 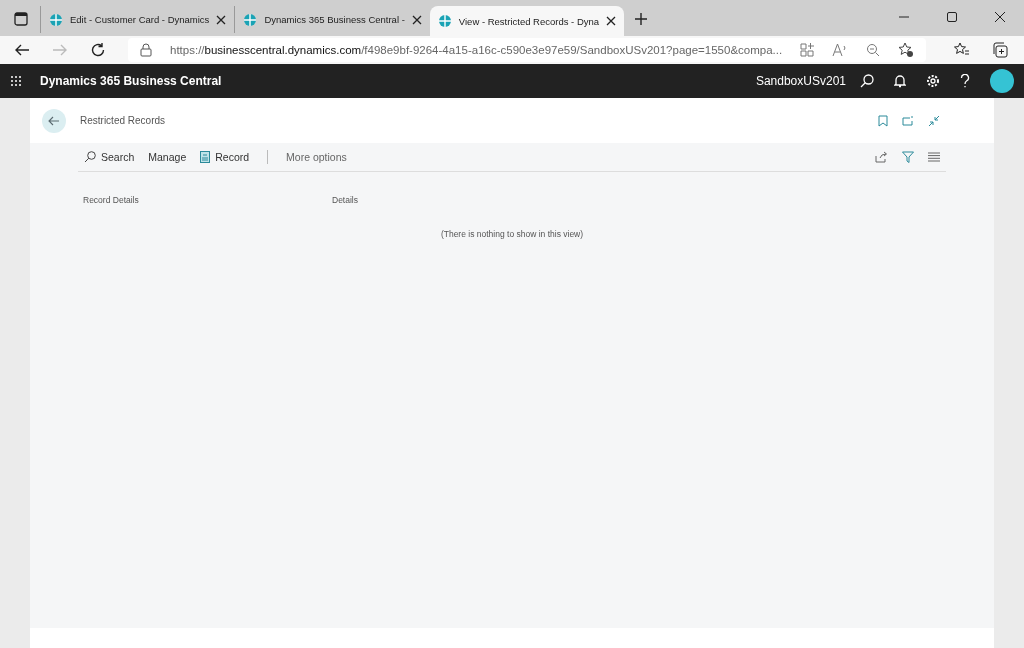 I want to click on page-title: Restricted Records, so click(x=123, y=120).